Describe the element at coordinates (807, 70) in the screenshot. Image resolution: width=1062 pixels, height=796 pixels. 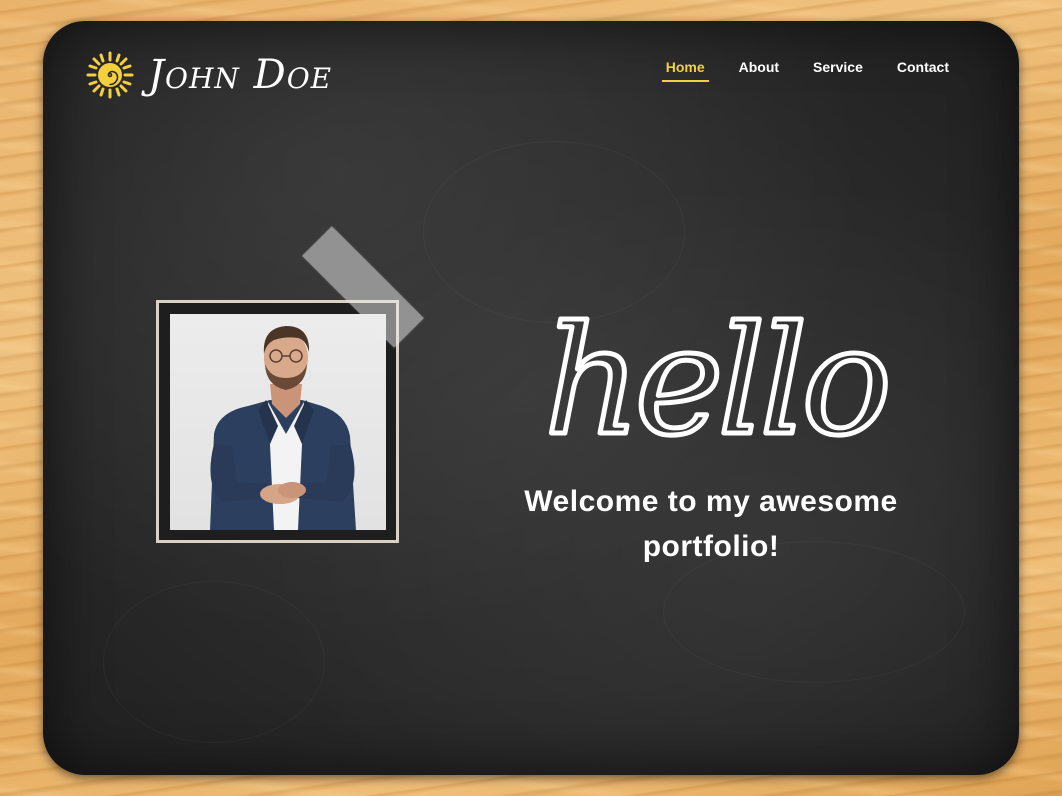
I see `main-nav: Home About Service Contact` at that location.